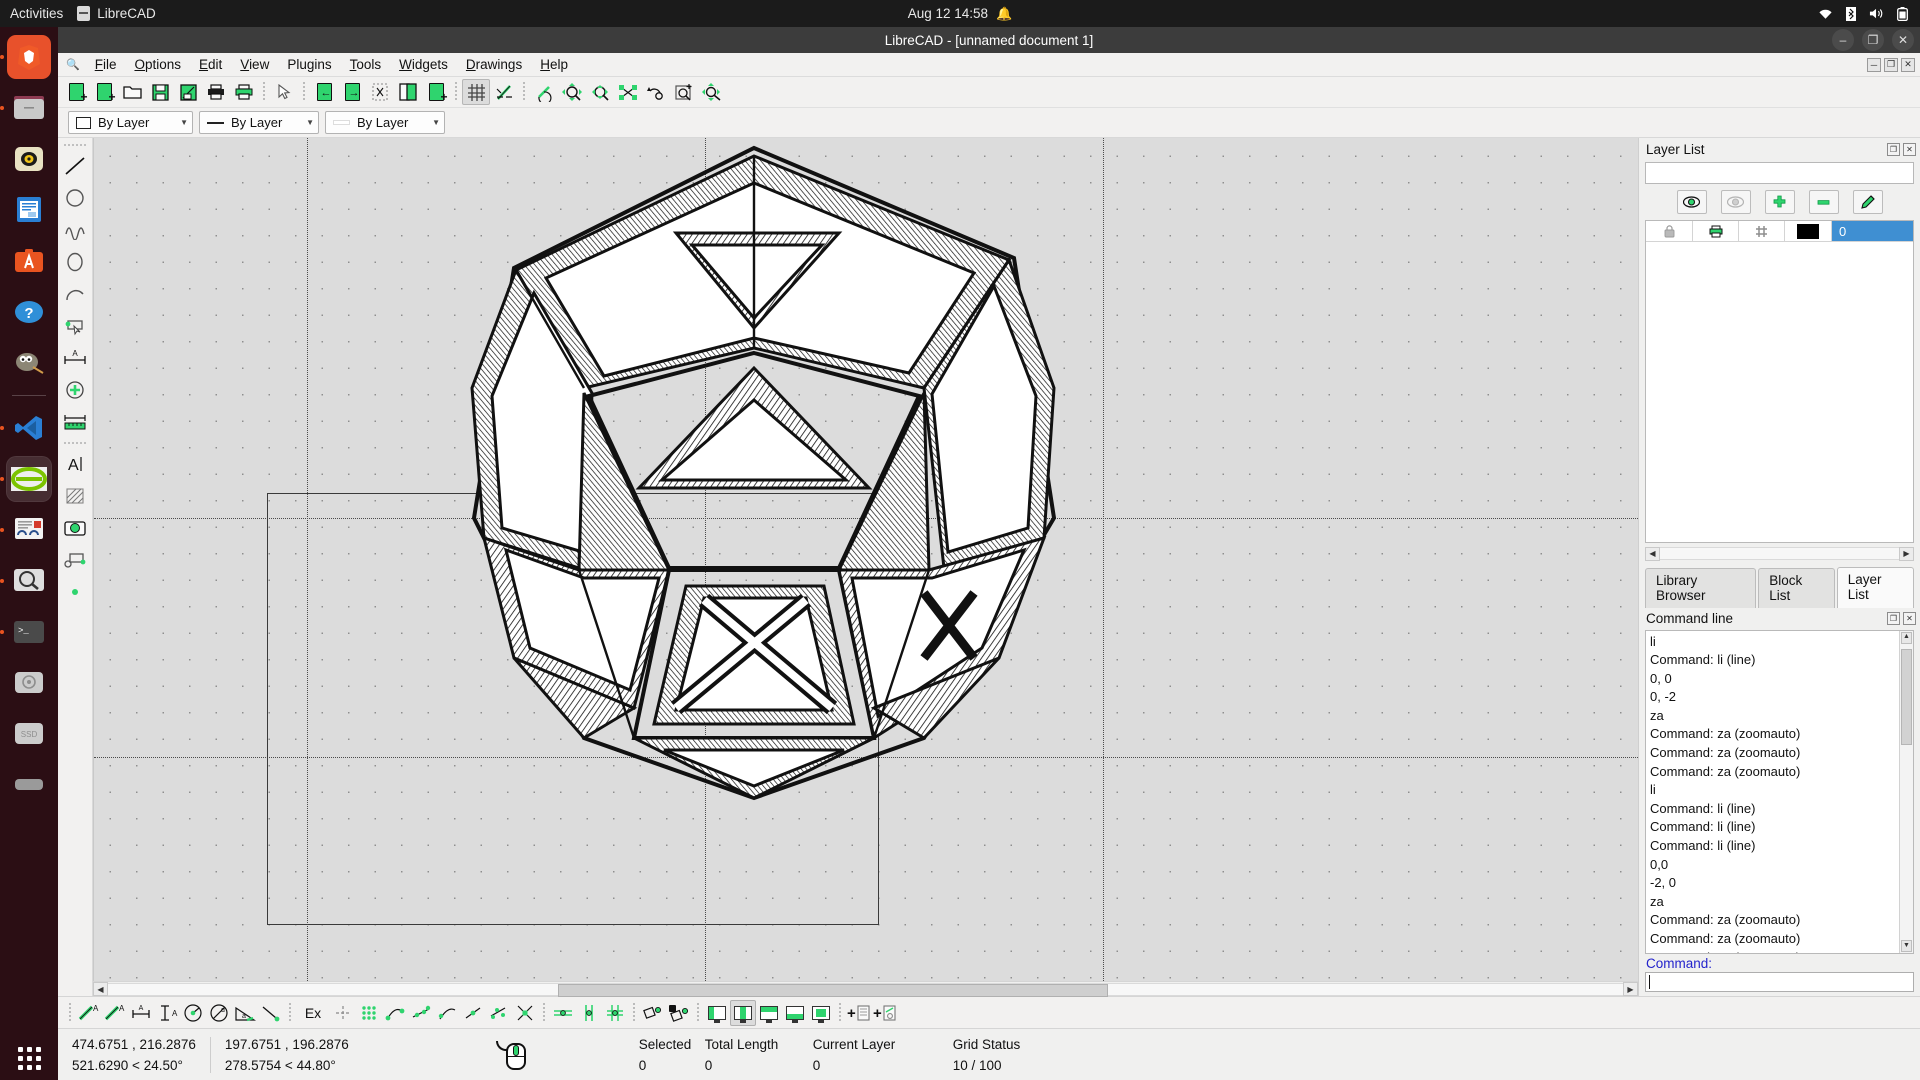 This screenshot has width=1920, height=1080. Describe the element at coordinates (795, 1013) in the screenshot. I see `snap-panel-bottom-icon` at that location.